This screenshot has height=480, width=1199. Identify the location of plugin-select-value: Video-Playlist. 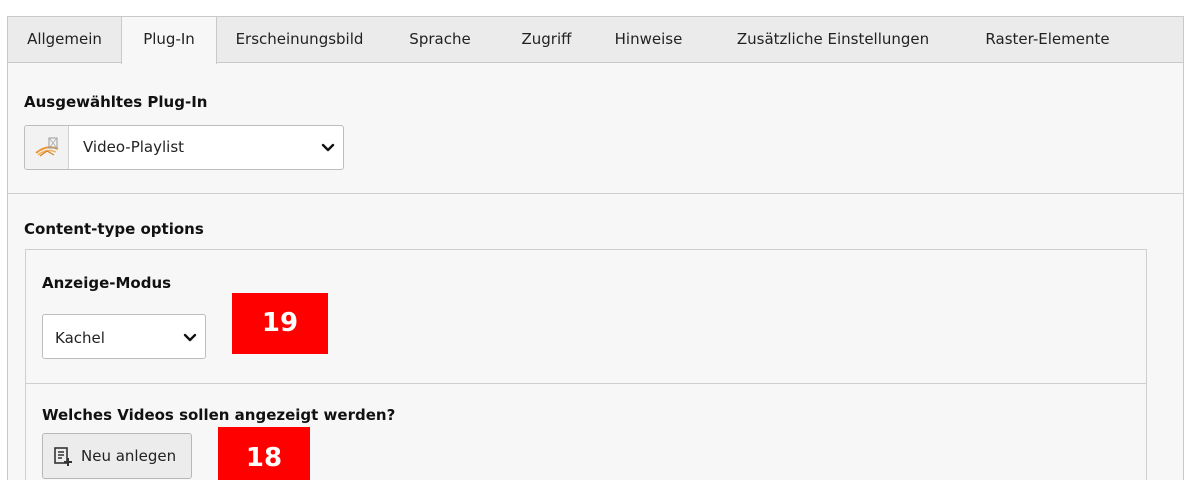
(134, 147).